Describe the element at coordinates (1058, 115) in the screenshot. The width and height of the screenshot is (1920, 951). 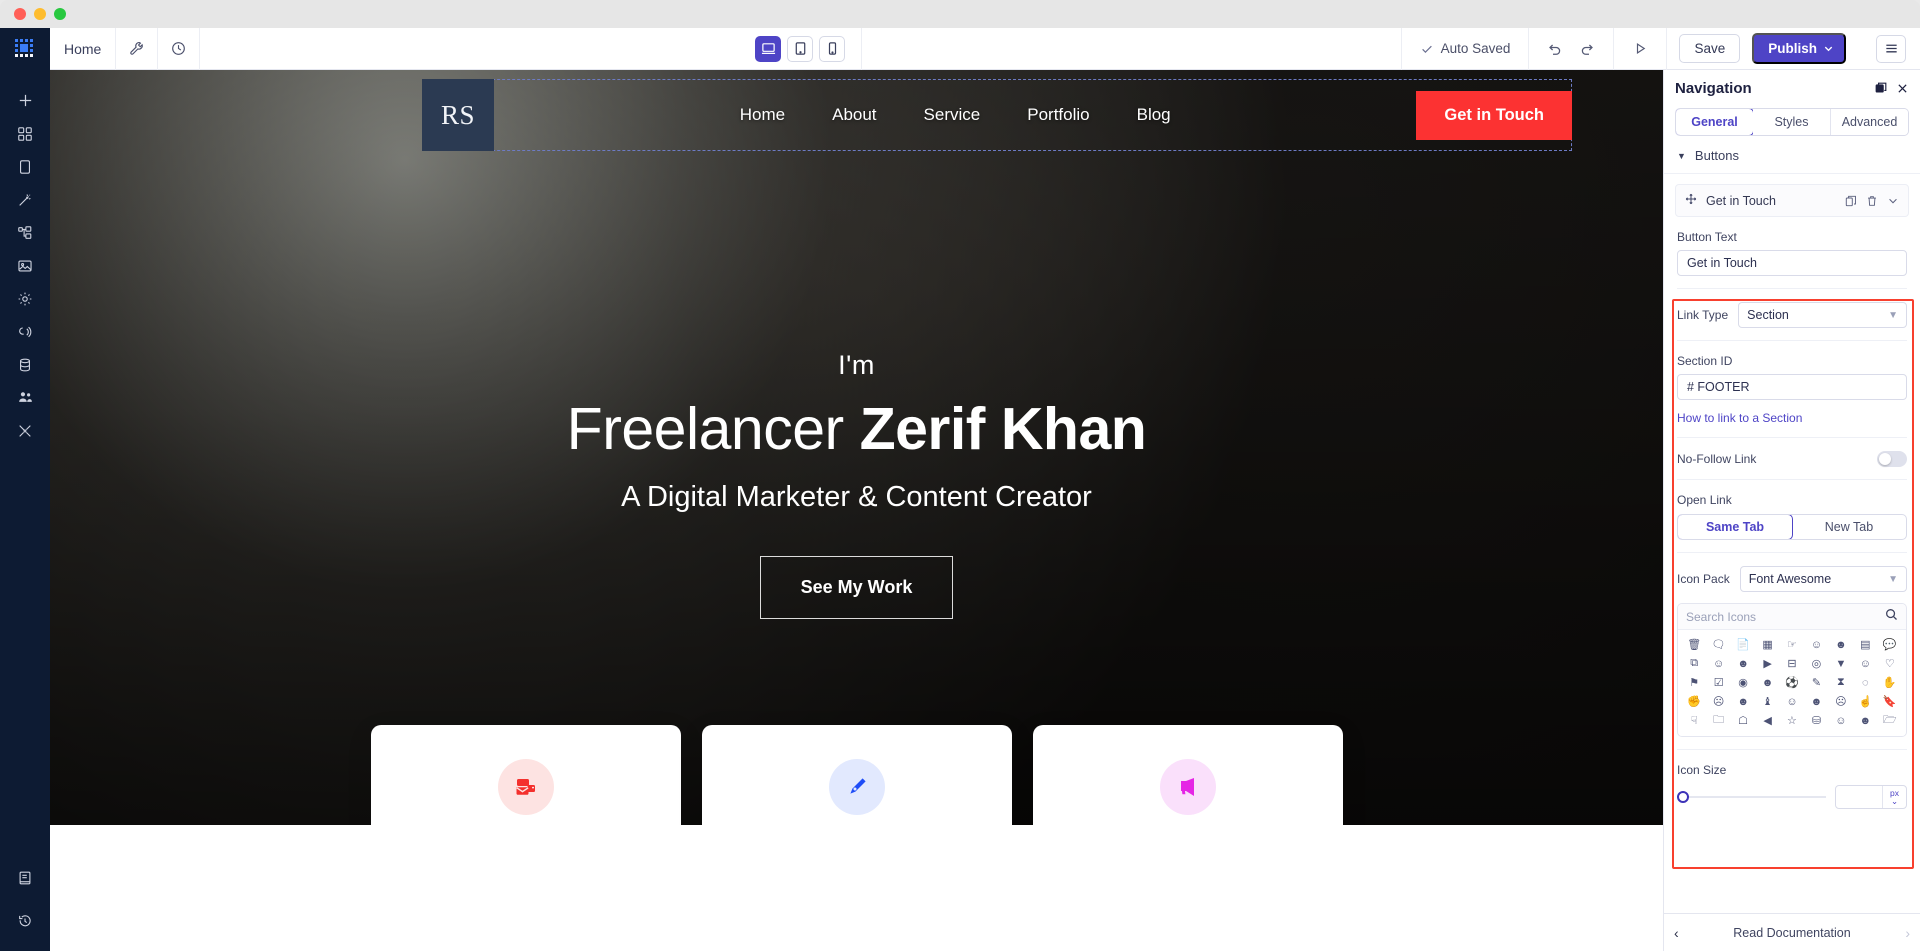
I see `nav-link-portfolio: Portfolio` at that location.